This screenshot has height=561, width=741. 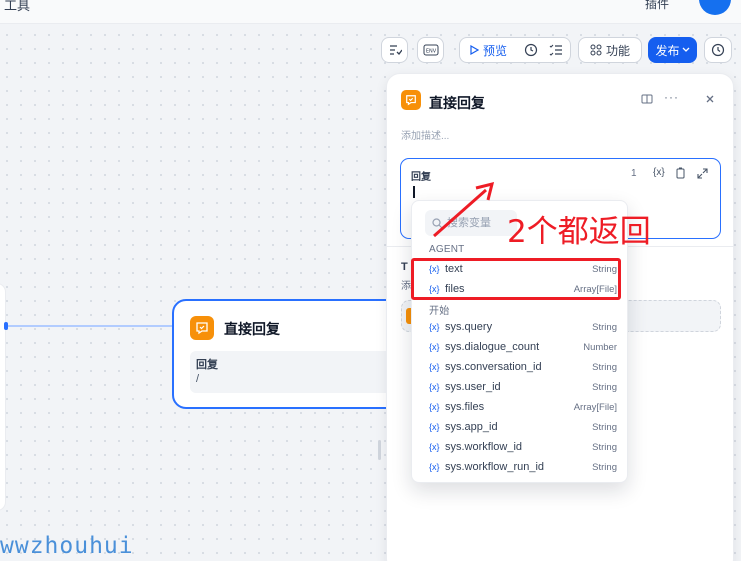 What do you see at coordinates (295, 372) in the screenshot?
I see `node-answer-field: 回复 /` at bounding box center [295, 372].